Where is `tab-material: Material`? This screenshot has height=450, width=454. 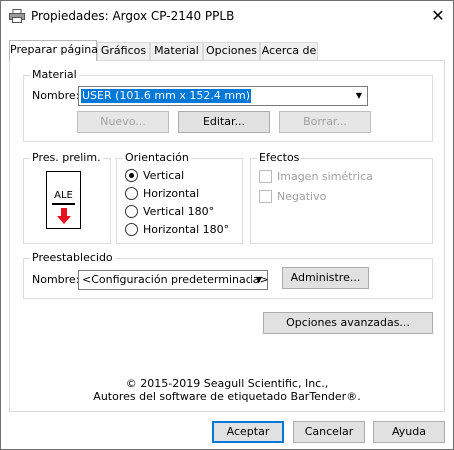
tab-material: Material is located at coordinates (176, 51).